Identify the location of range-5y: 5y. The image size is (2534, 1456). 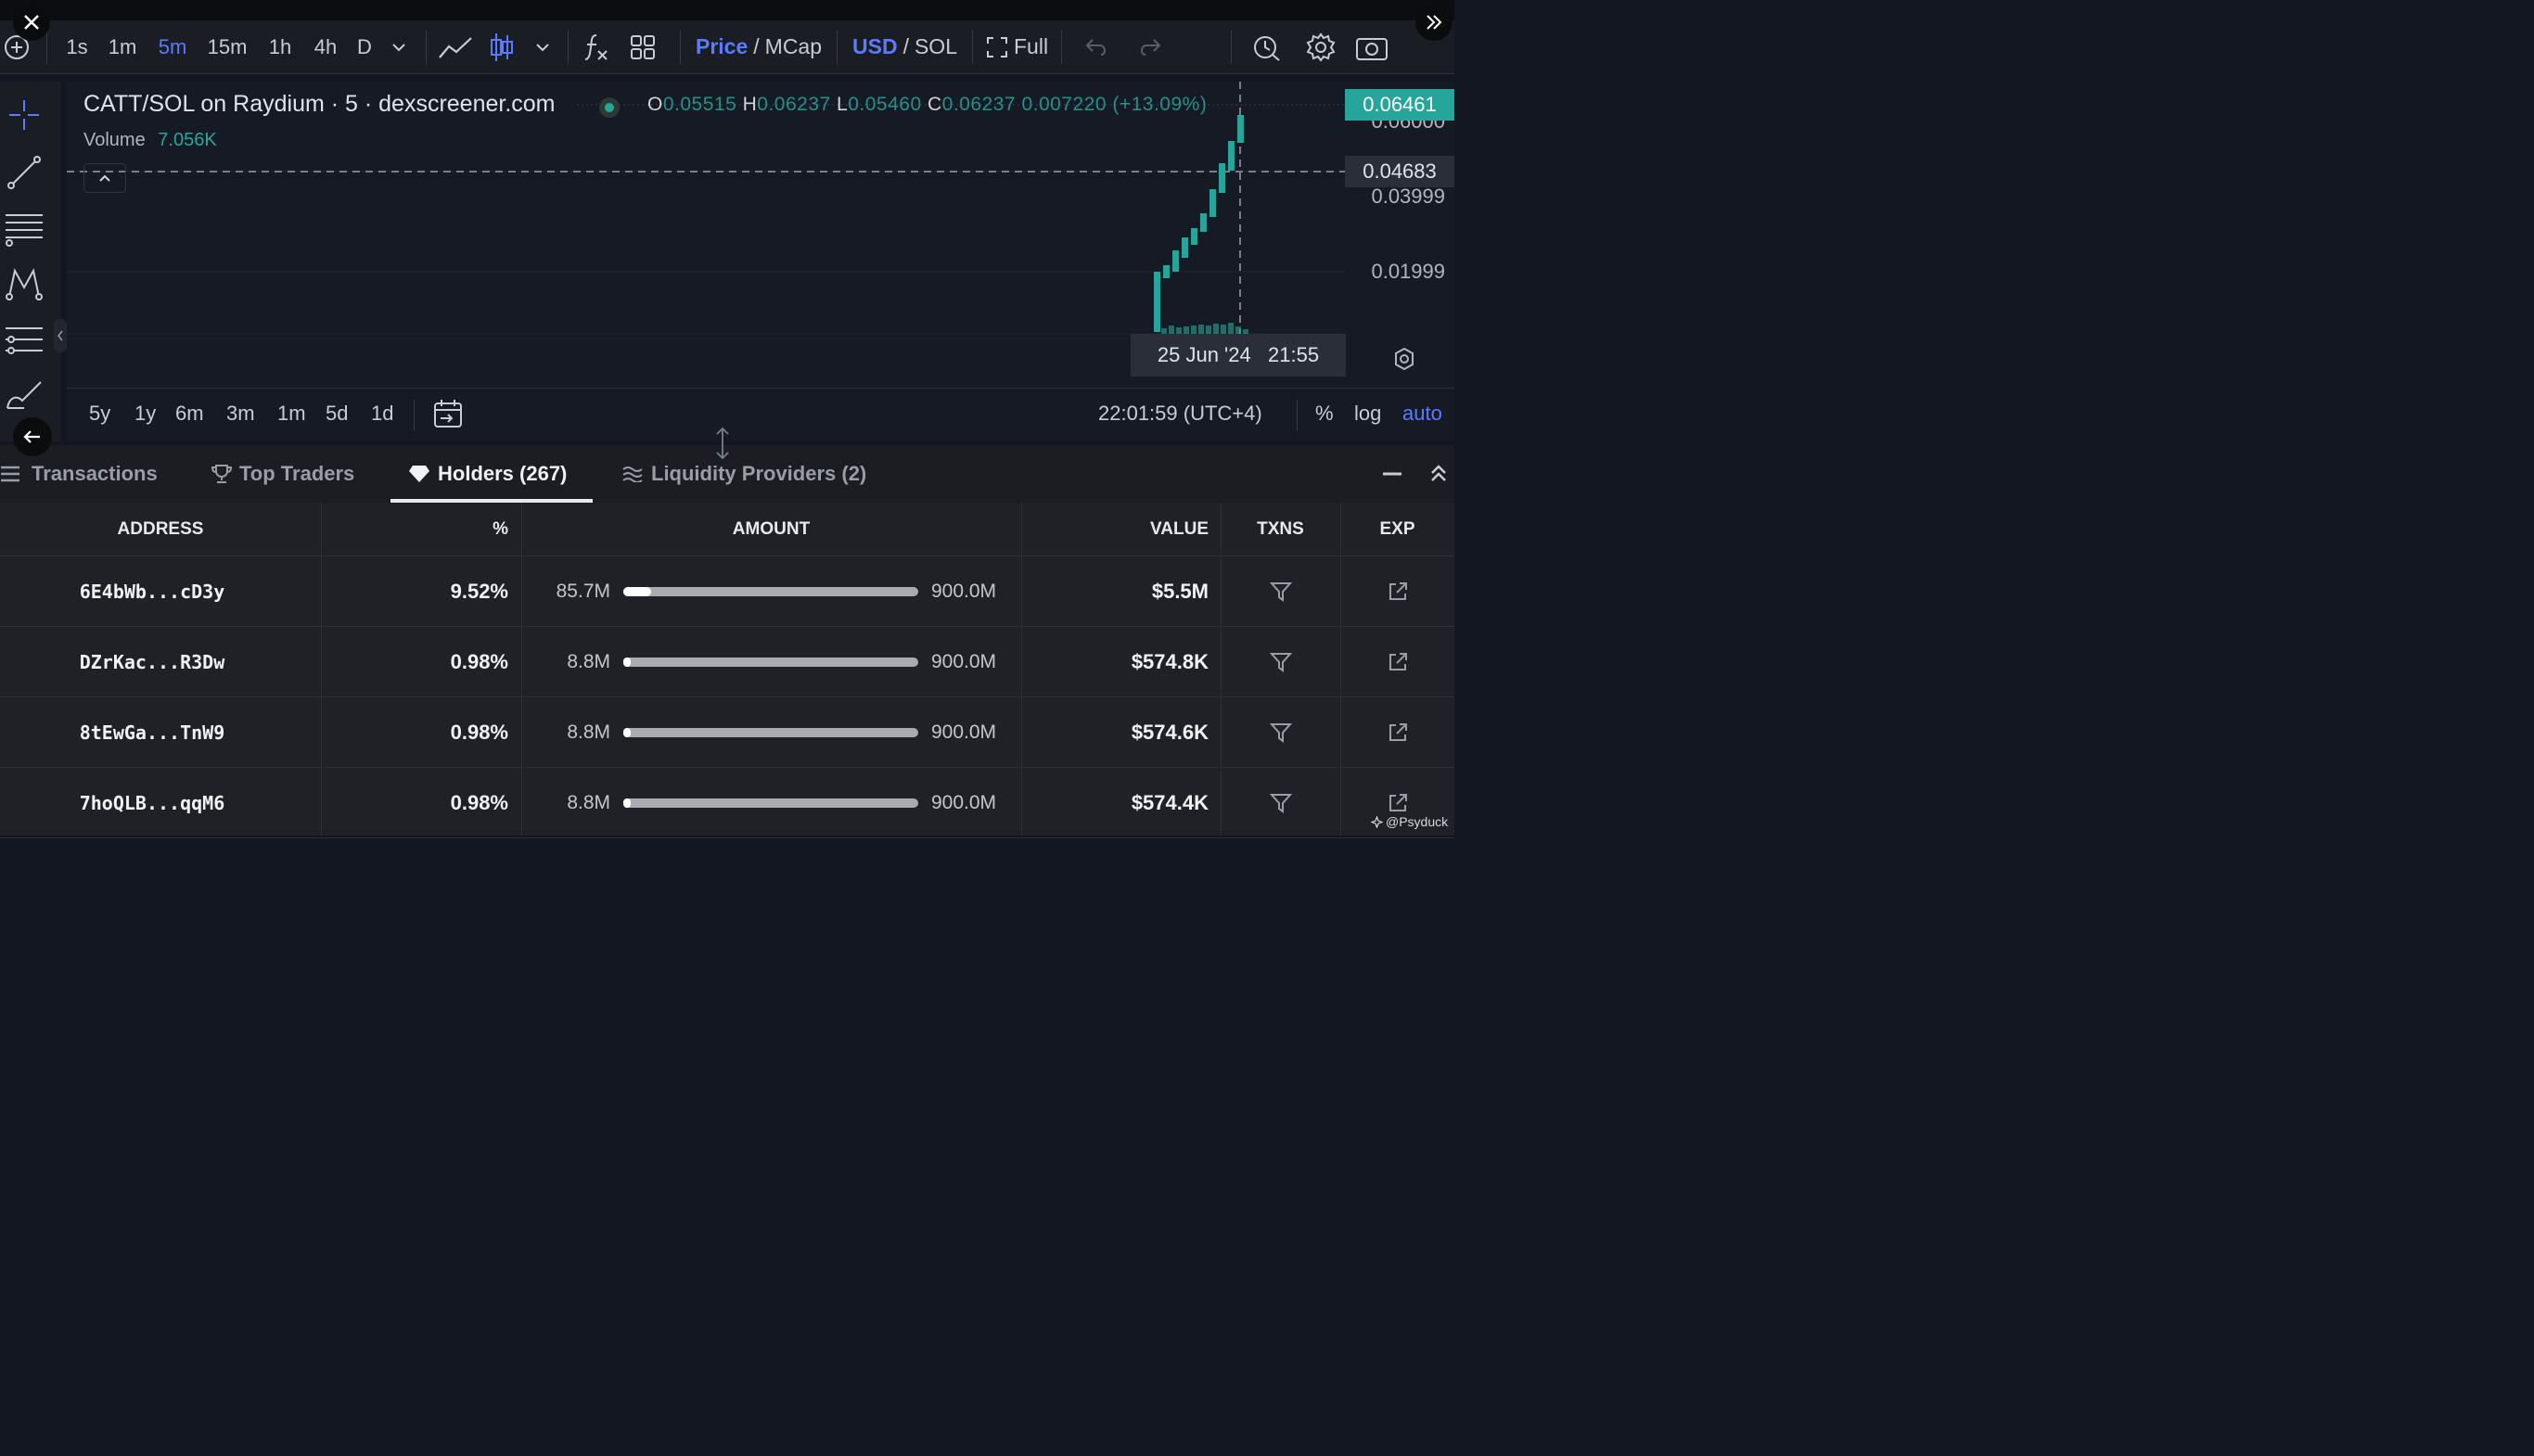
(99, 414).